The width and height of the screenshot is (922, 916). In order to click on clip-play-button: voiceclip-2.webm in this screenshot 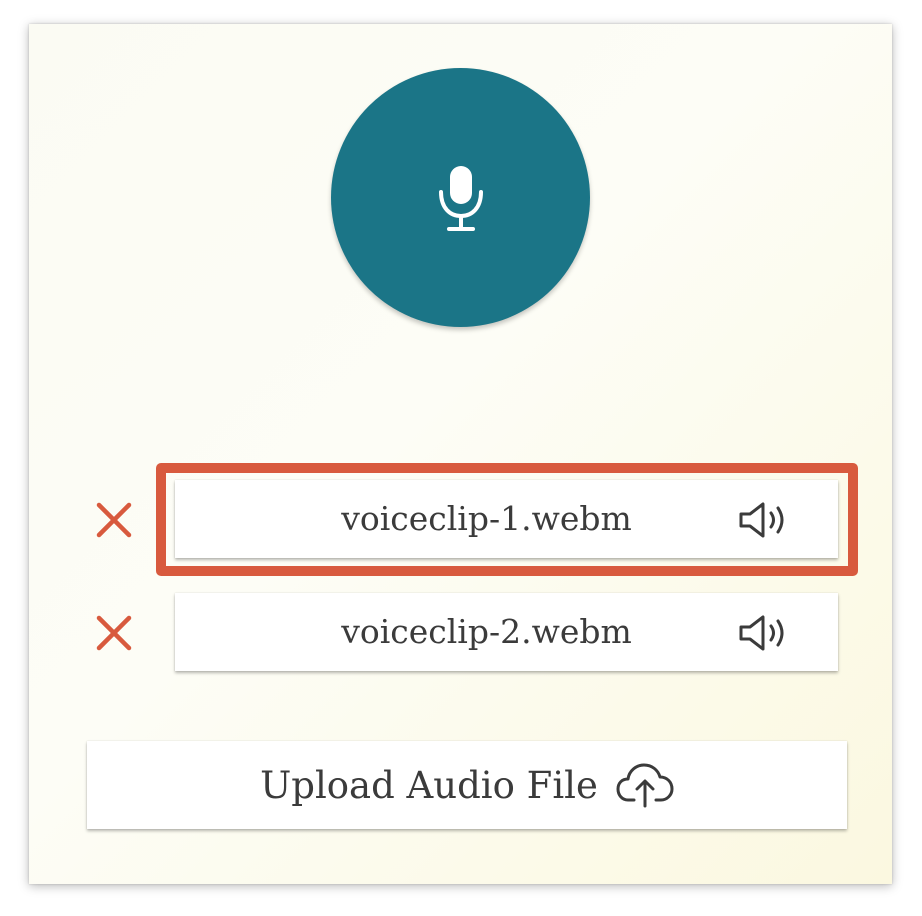, I will do `click(506, 632)`.